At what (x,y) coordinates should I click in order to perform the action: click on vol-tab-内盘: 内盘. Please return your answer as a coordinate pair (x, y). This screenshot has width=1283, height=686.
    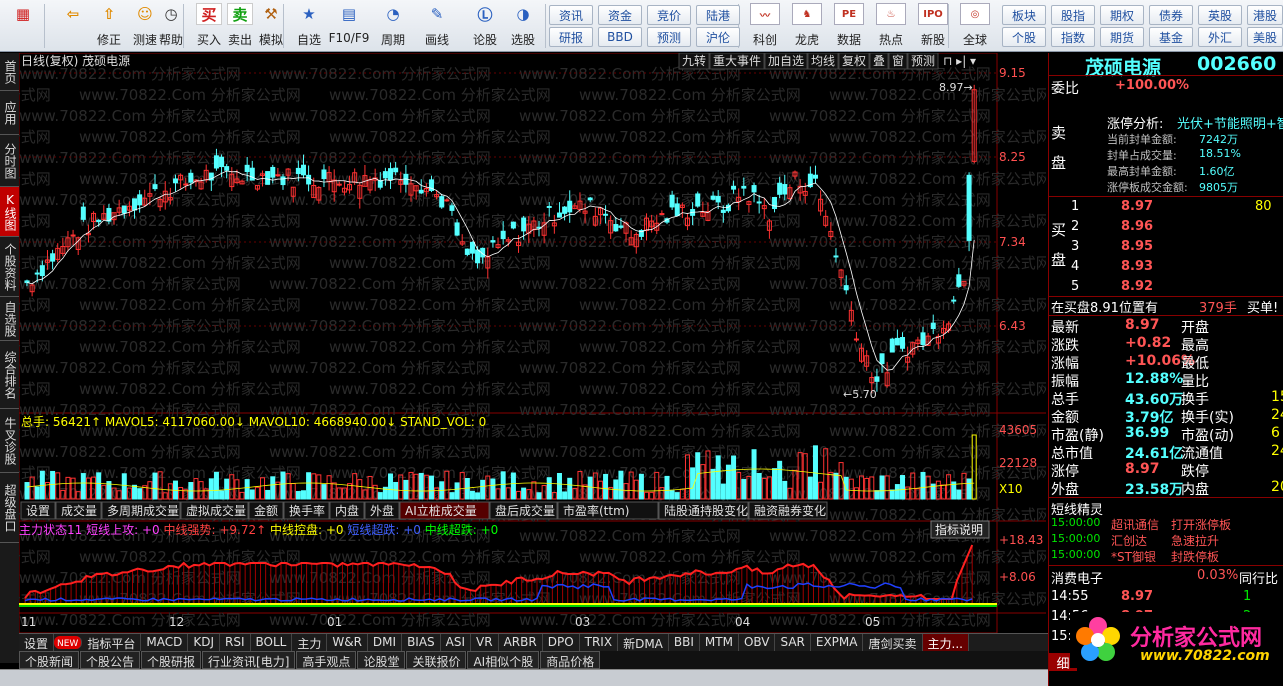
    Looking at the image, I should click on (347, 510).